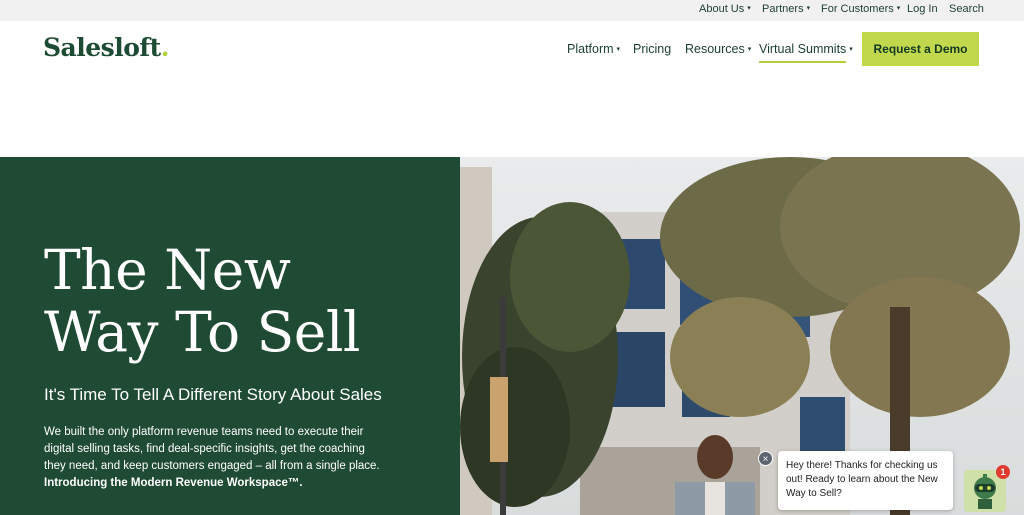 The image size is (1024, 515). I want to click on nav-active-underline, so click(802, 62).